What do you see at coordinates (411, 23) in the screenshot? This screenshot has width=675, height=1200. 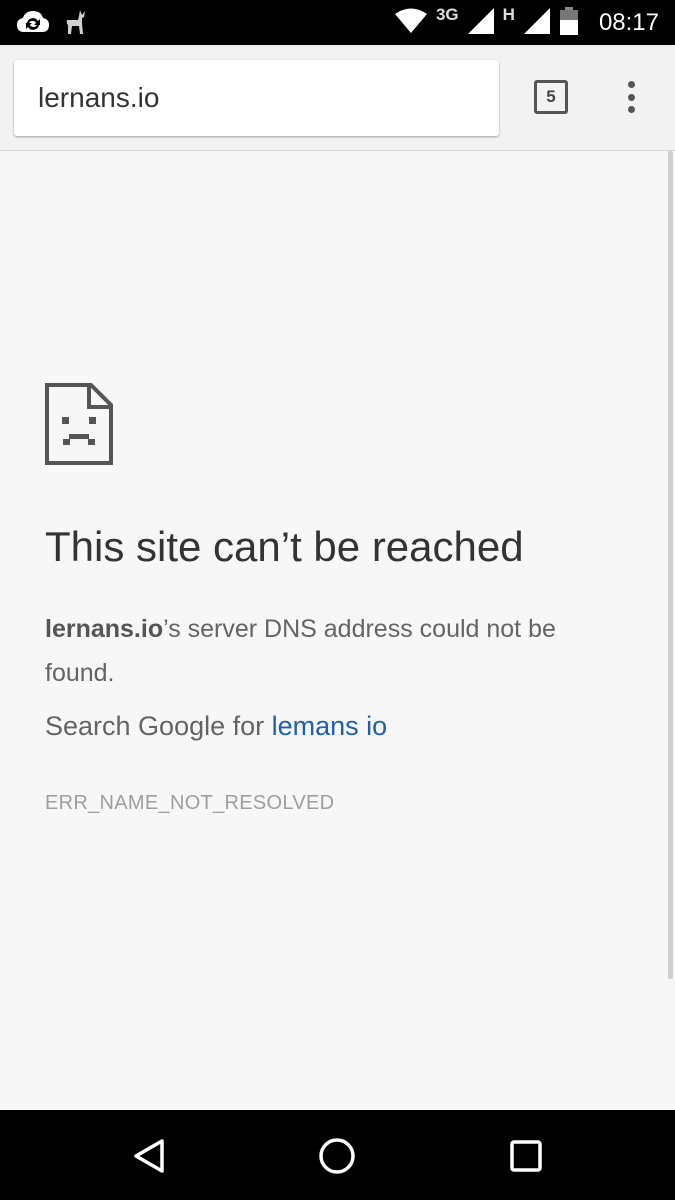 I see `wifi-icon` at bounding box center [411, 23].